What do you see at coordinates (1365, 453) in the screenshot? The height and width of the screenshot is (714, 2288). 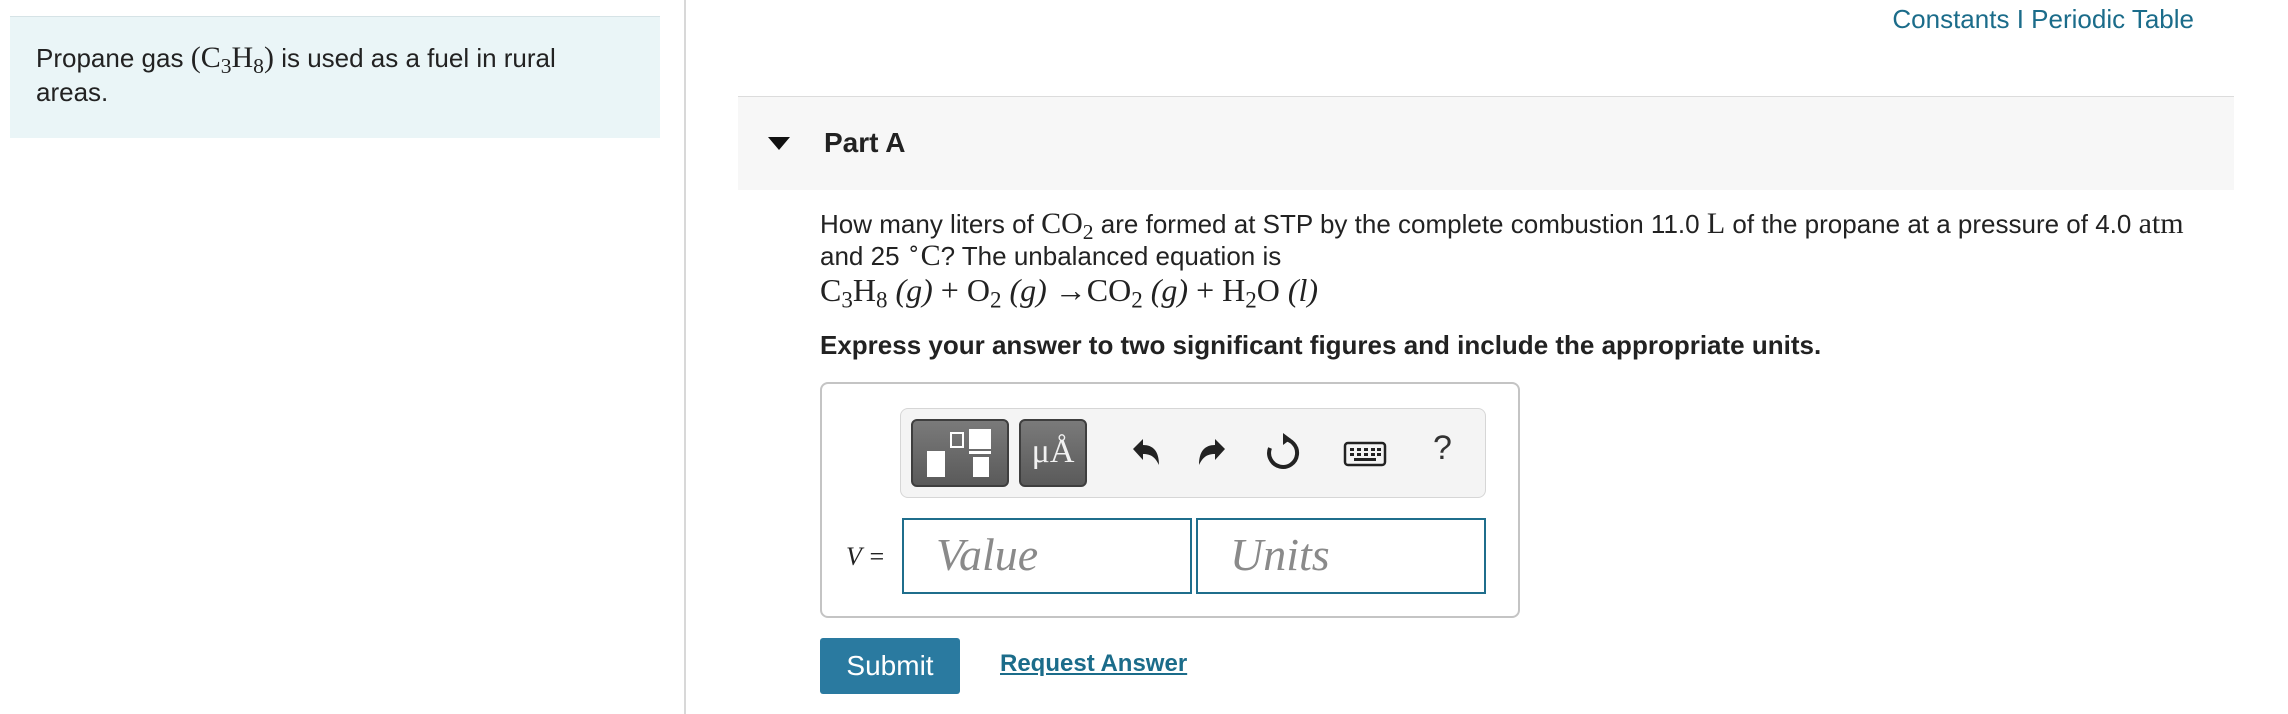 I see `keyboard-icon` at bounding box center [1365, 453].